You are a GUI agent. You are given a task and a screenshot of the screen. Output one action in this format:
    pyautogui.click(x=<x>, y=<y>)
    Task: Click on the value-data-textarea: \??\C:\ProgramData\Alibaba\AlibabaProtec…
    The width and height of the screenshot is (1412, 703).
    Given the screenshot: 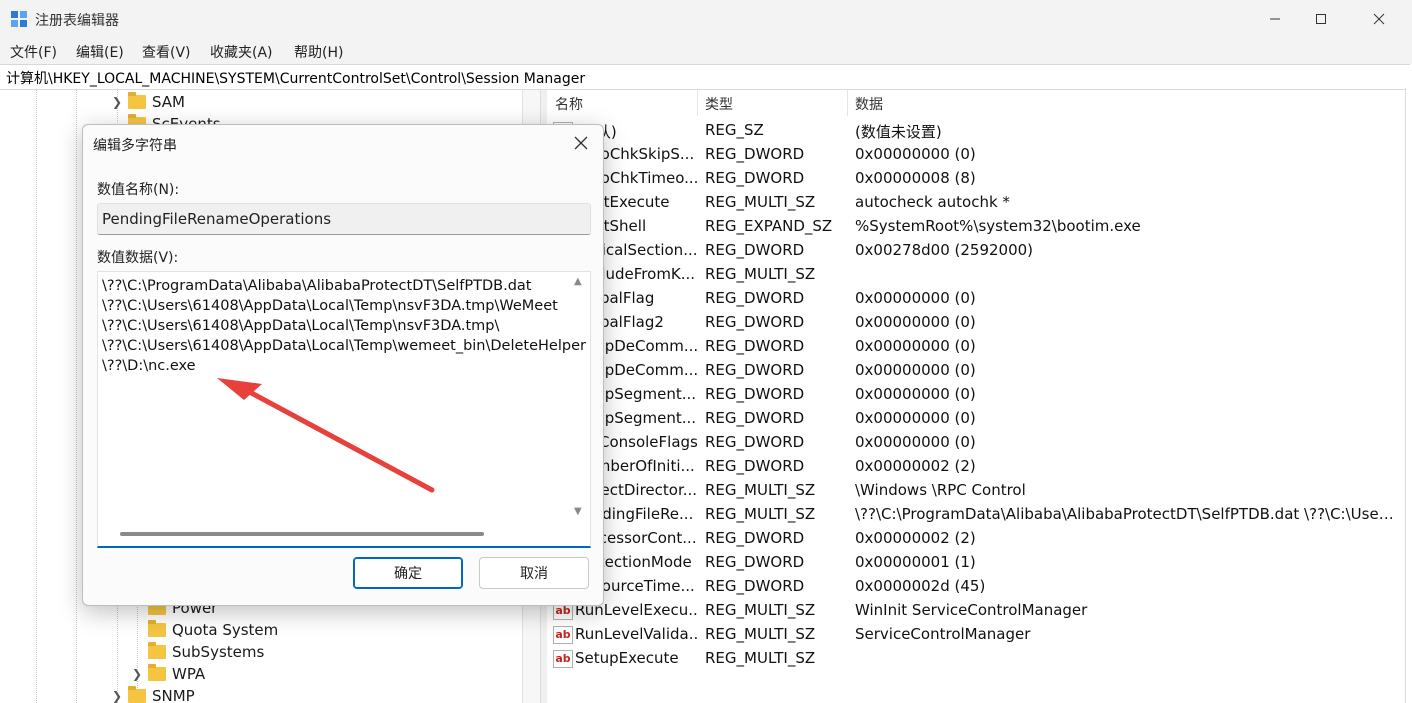 What is the action you would take?
    pyautogui.click(x=344, y=409)
    